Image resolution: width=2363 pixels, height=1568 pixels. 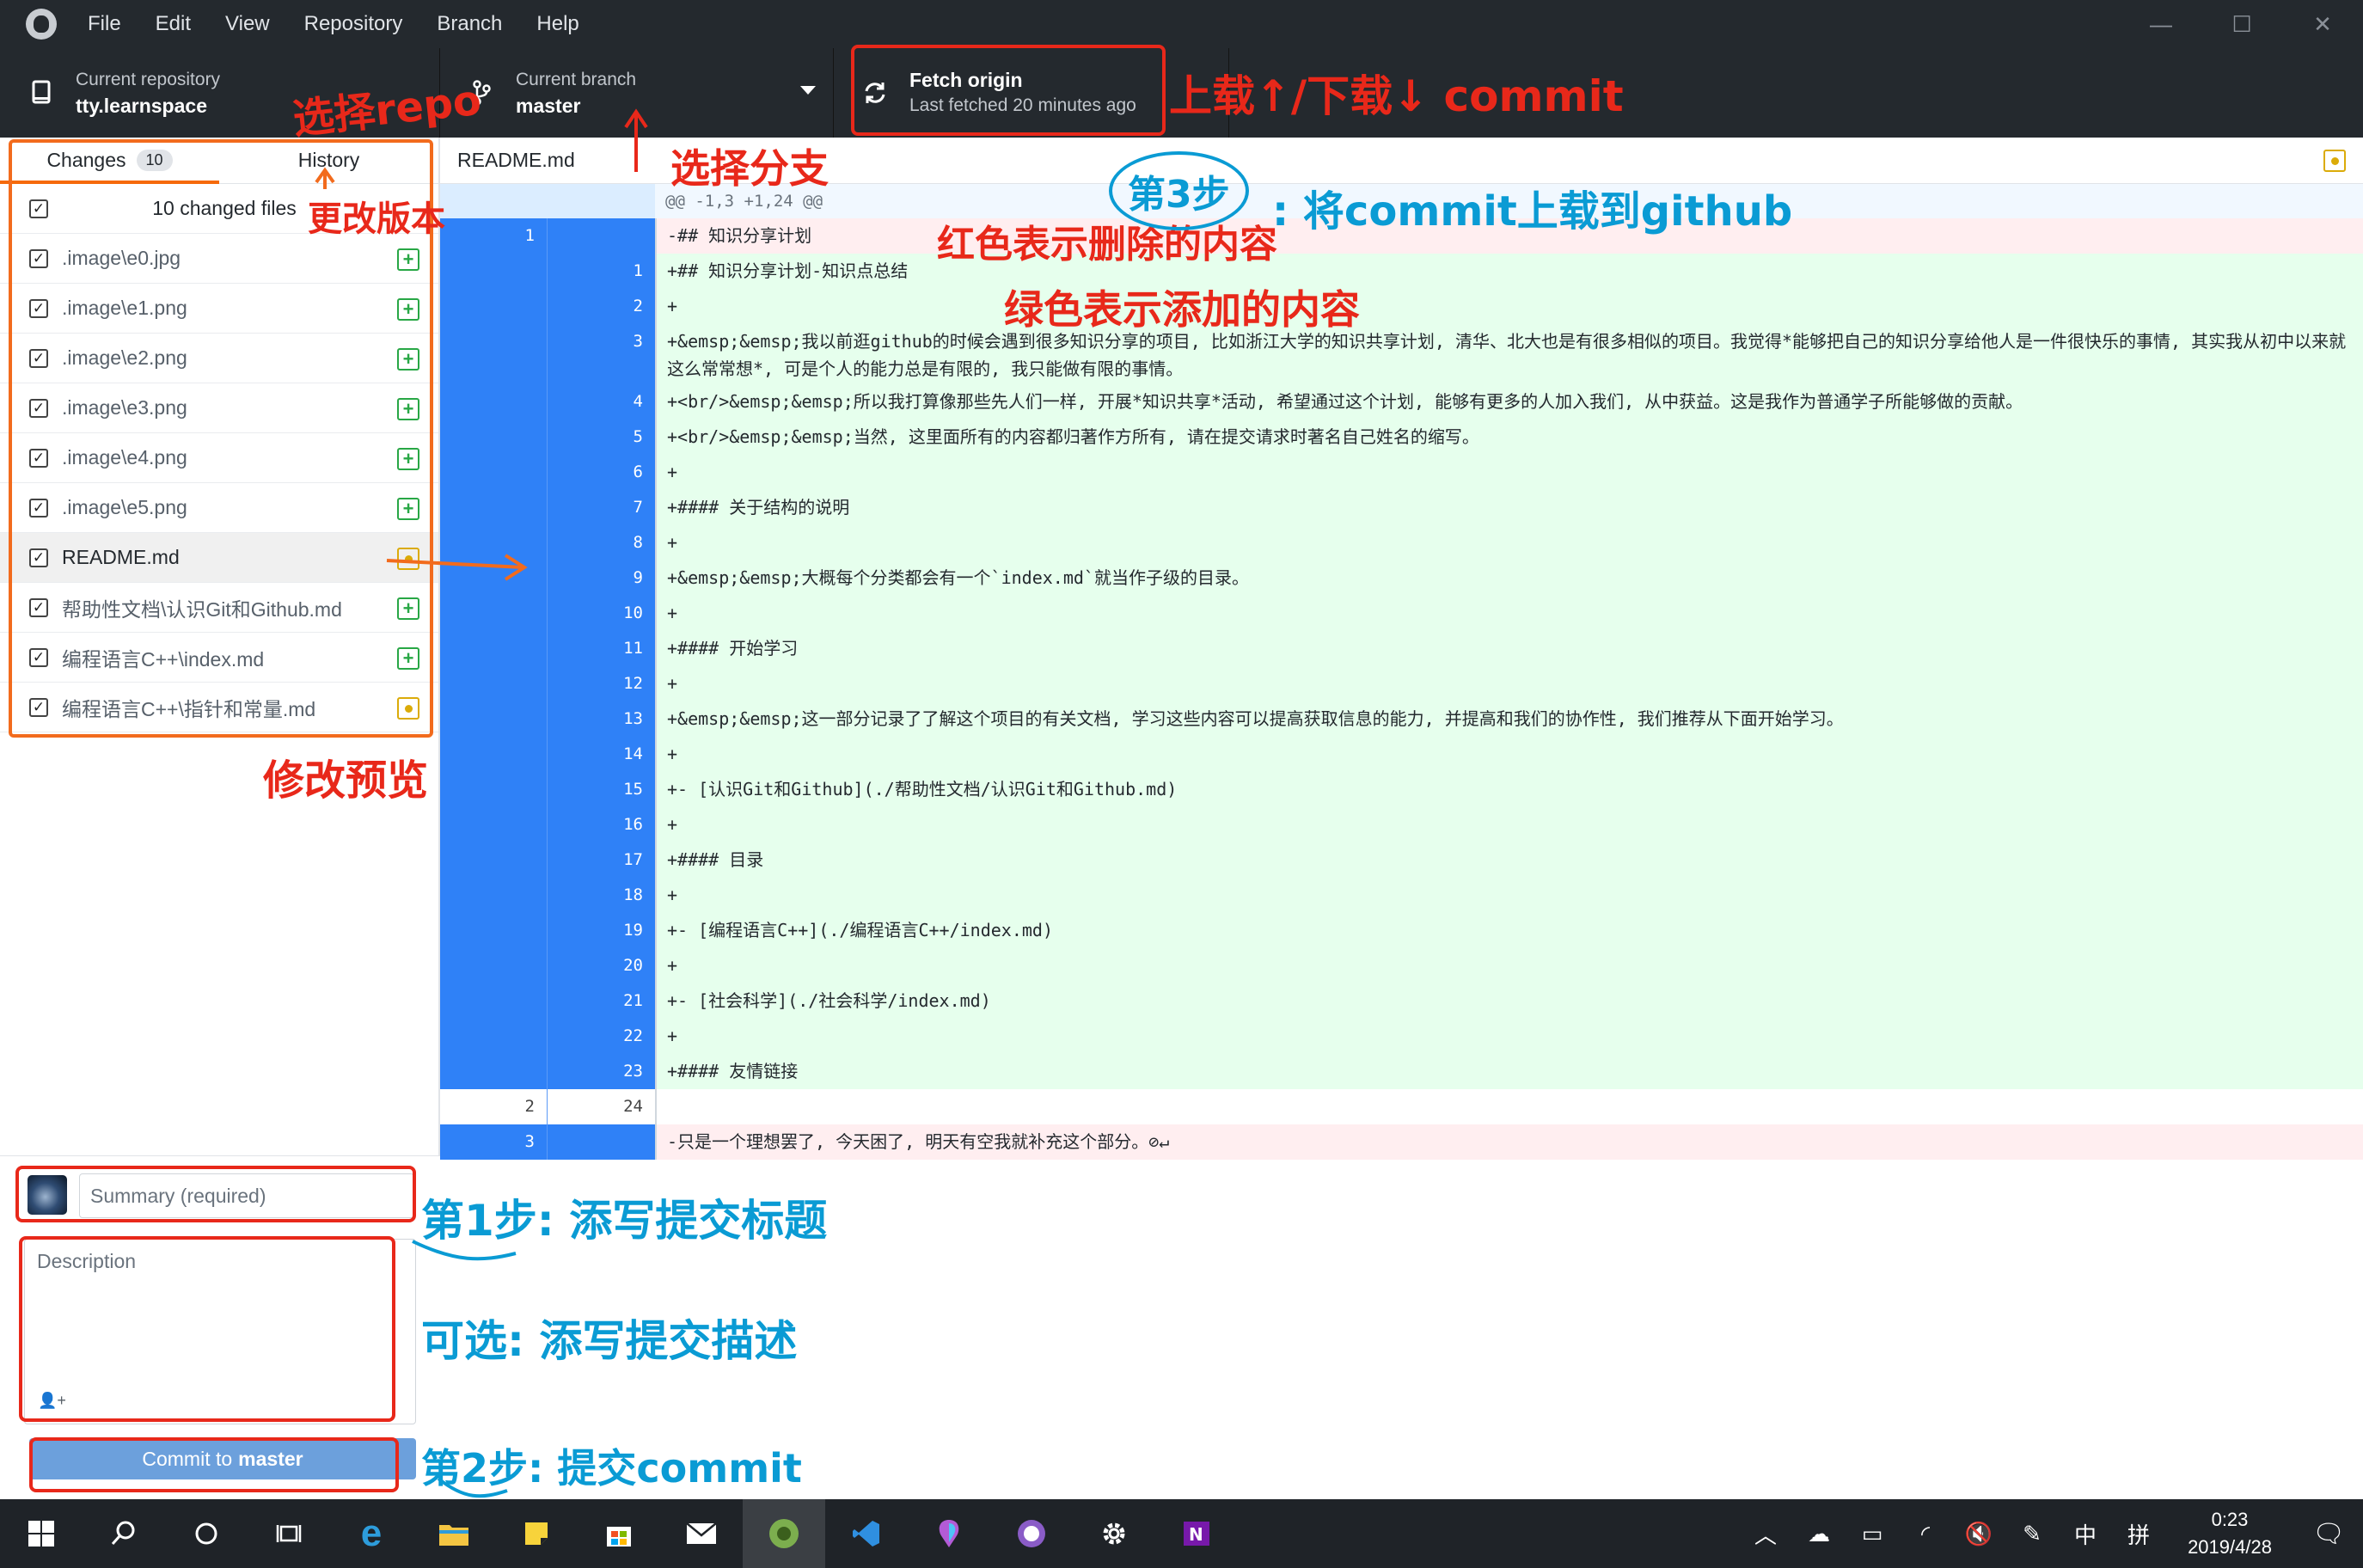 I want to click on clock-time: 0:23, so click(x=2230, y=1519).